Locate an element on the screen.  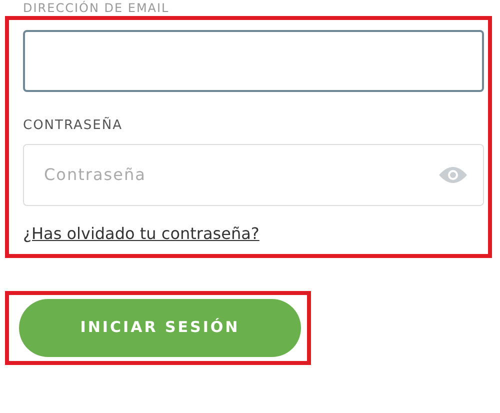
password-field: Contraseña is located at coordinates (253, 175).